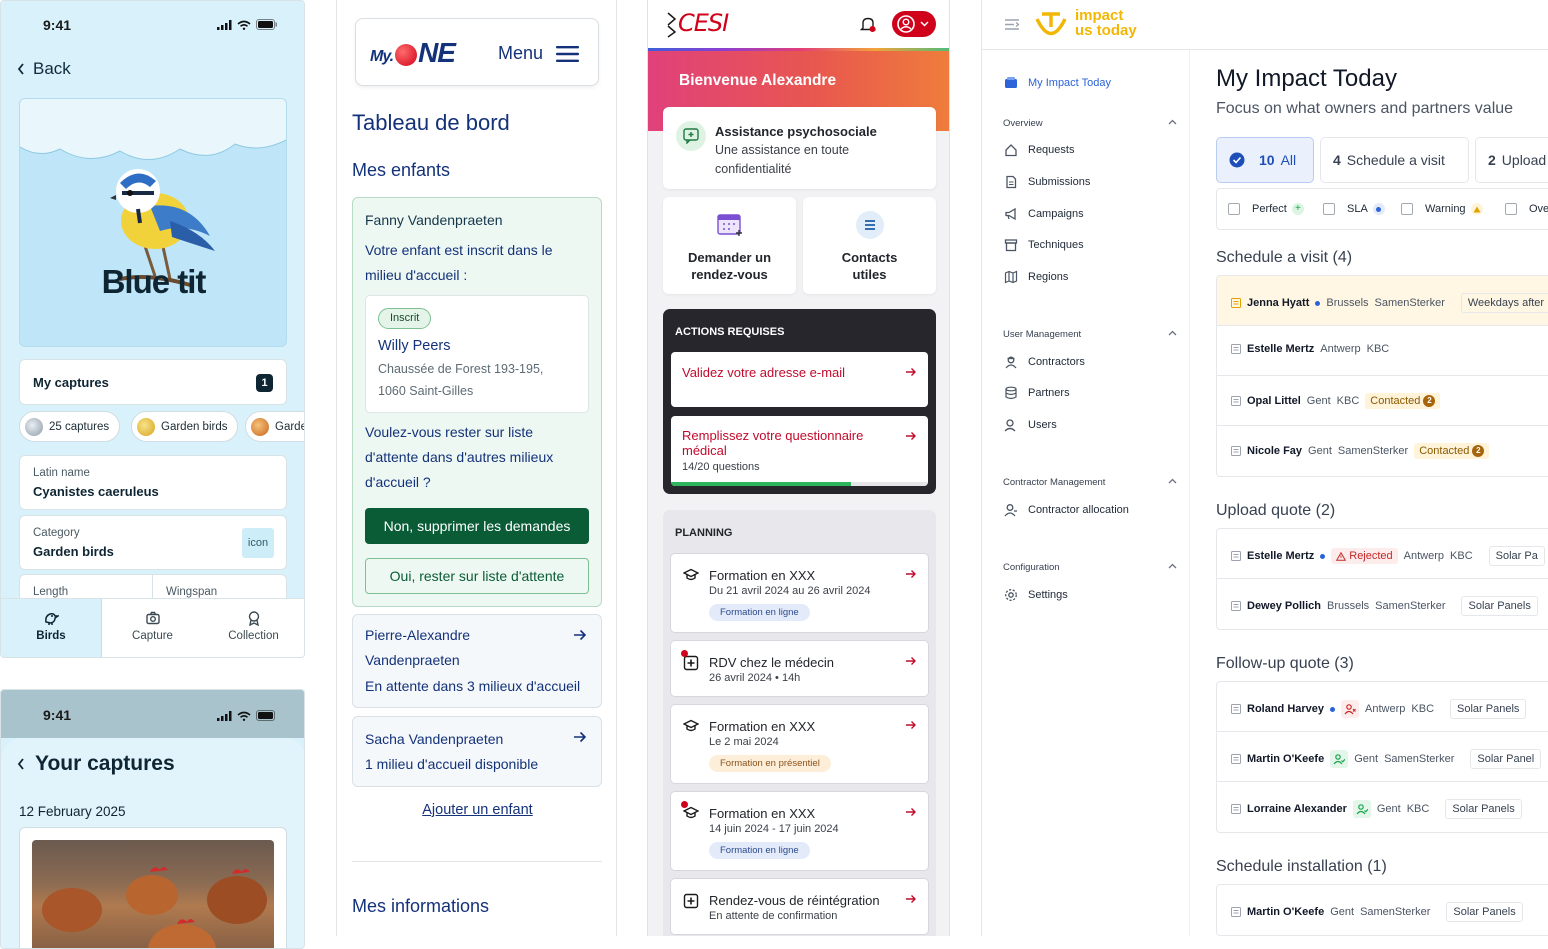 This screenshot has height=949, width=1548. I want to click on sla-dot-icon, so click(1323, 556).